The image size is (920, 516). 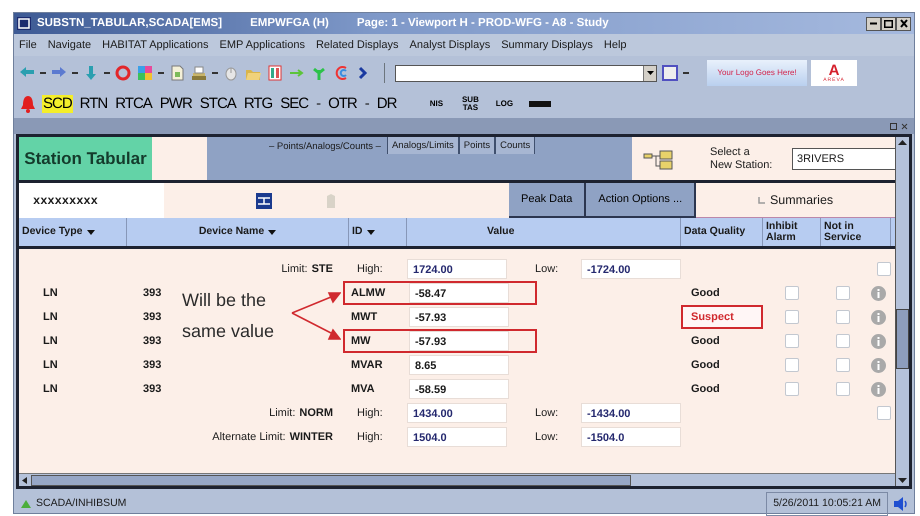 What do you see at coordinates (670, 73) in the screenshot?
I see `window-icon` at bounding box center [670, 73].